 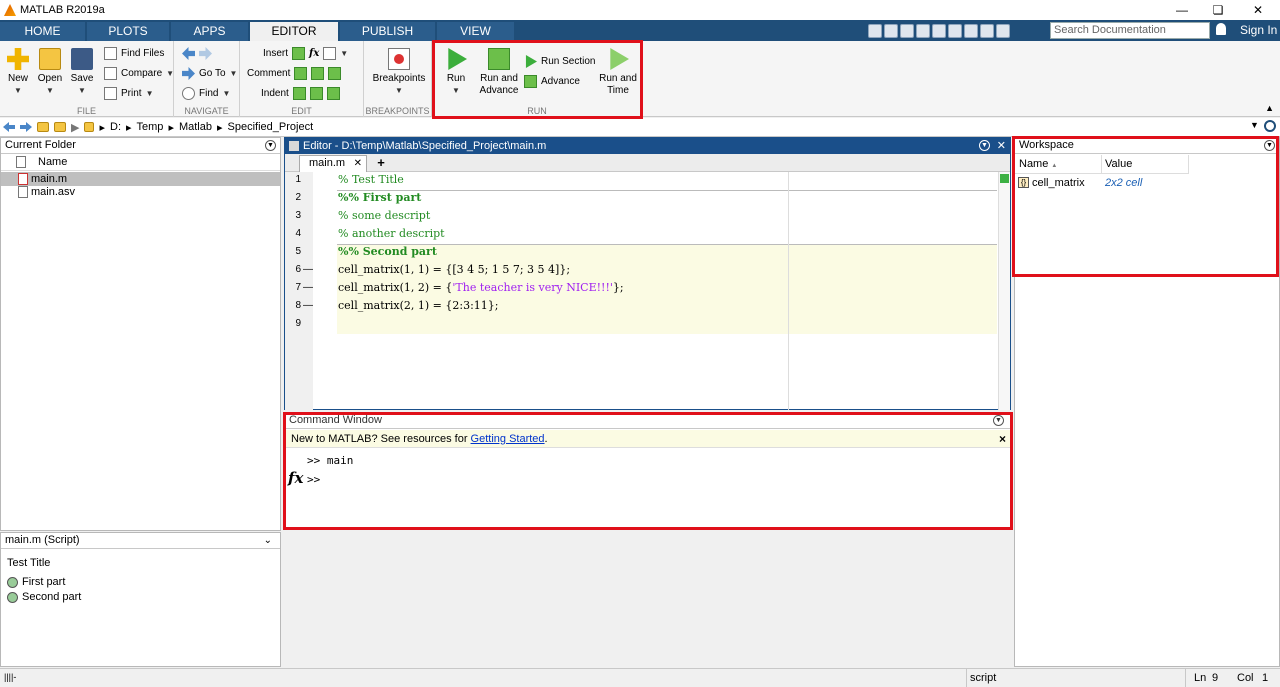 I want to click on find-files-button: Find Files, so click(x=134, y=53).